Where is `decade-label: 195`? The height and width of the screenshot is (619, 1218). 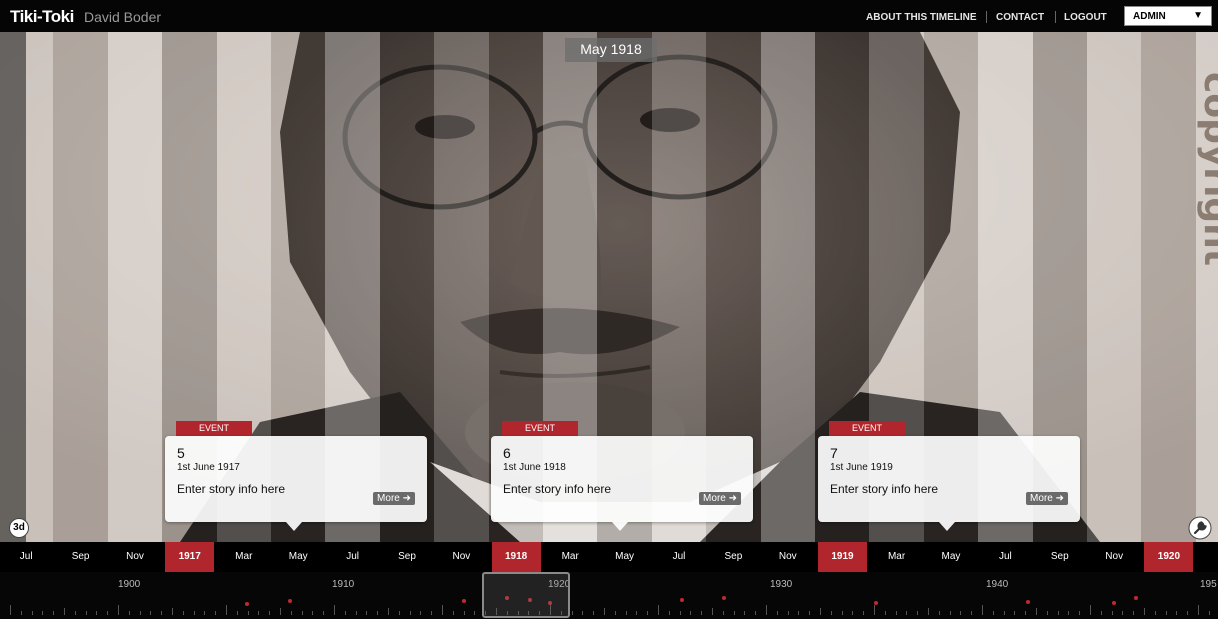 decade-label: 195 is located at coordinates (1208, 584).